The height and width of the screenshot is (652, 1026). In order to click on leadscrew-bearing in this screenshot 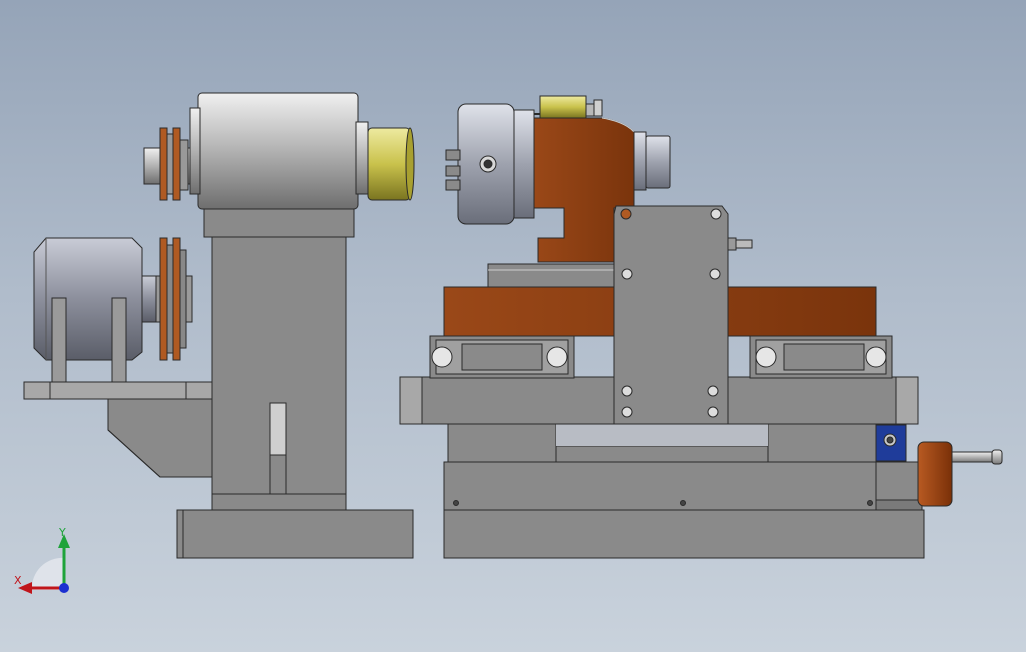, I will do `click(899, 467)`.